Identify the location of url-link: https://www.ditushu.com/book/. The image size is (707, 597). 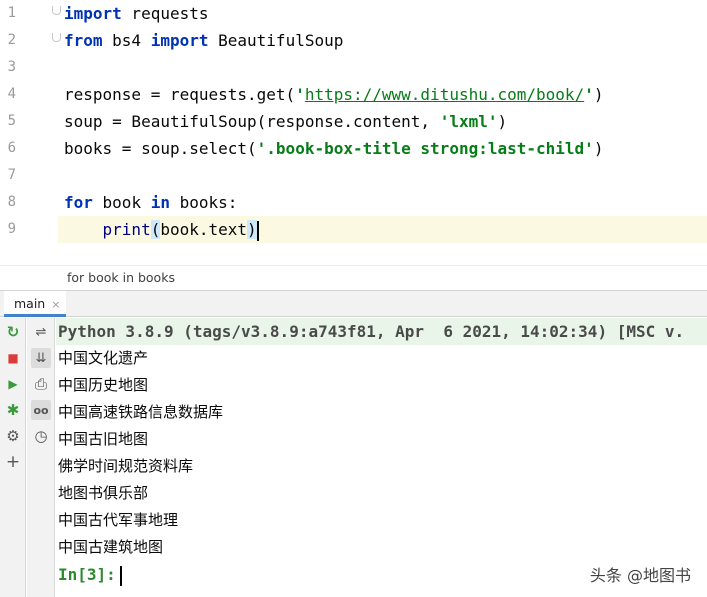
(444, 94).